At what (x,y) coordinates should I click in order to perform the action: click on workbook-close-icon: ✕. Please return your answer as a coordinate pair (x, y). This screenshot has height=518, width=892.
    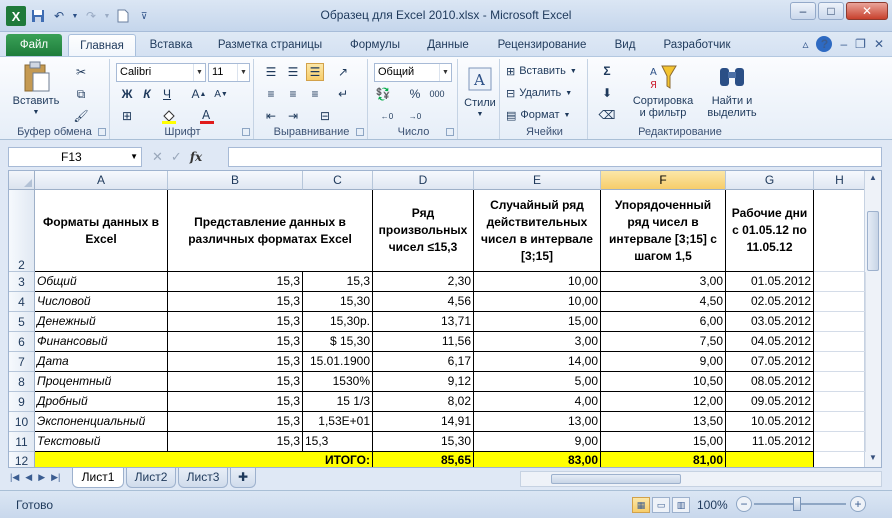
    Looking at the image, I should click on (879, 44).